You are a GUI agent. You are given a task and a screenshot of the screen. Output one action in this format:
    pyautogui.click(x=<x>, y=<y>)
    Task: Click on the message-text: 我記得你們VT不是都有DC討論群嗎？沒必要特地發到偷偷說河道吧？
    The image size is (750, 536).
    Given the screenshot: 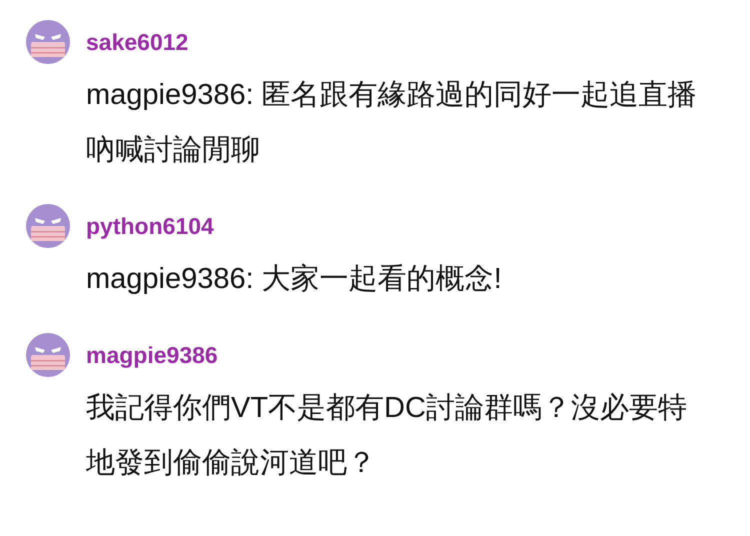 What is the action you would take?
    pyautogui.click(x=387, y=436)
    